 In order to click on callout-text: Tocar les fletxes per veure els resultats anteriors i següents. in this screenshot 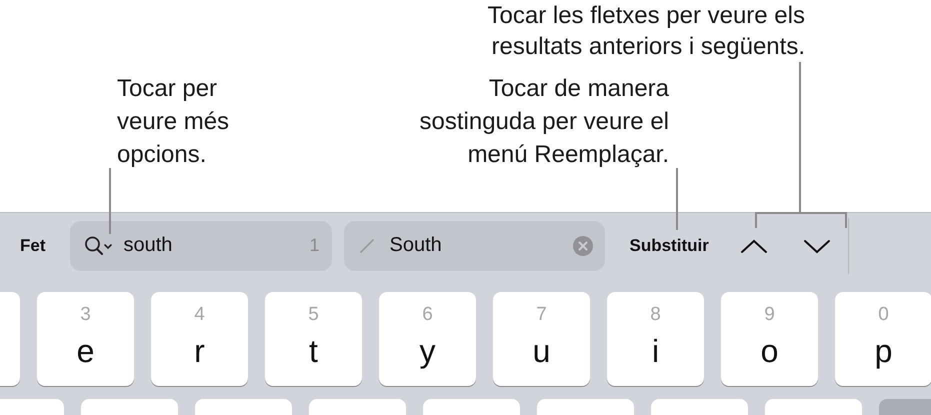, I will do `click(646, 31)`.